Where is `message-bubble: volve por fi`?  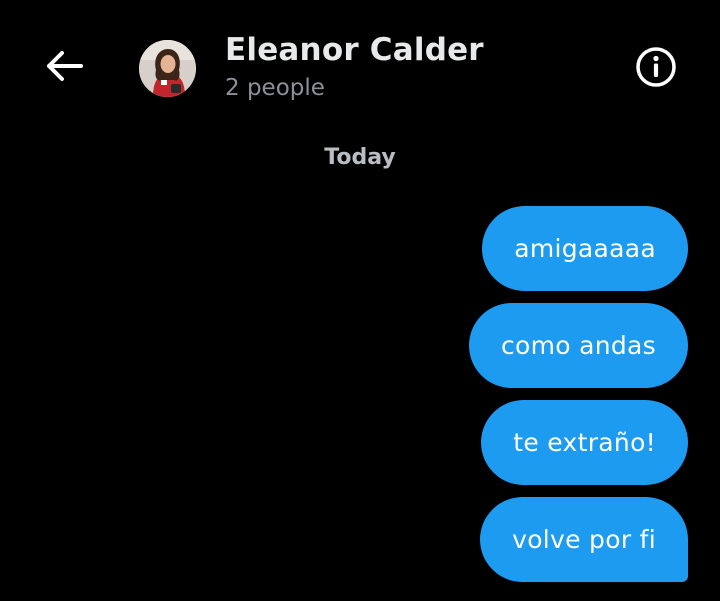 message-bubble: volve por fi is located at coordinates (584, 539).